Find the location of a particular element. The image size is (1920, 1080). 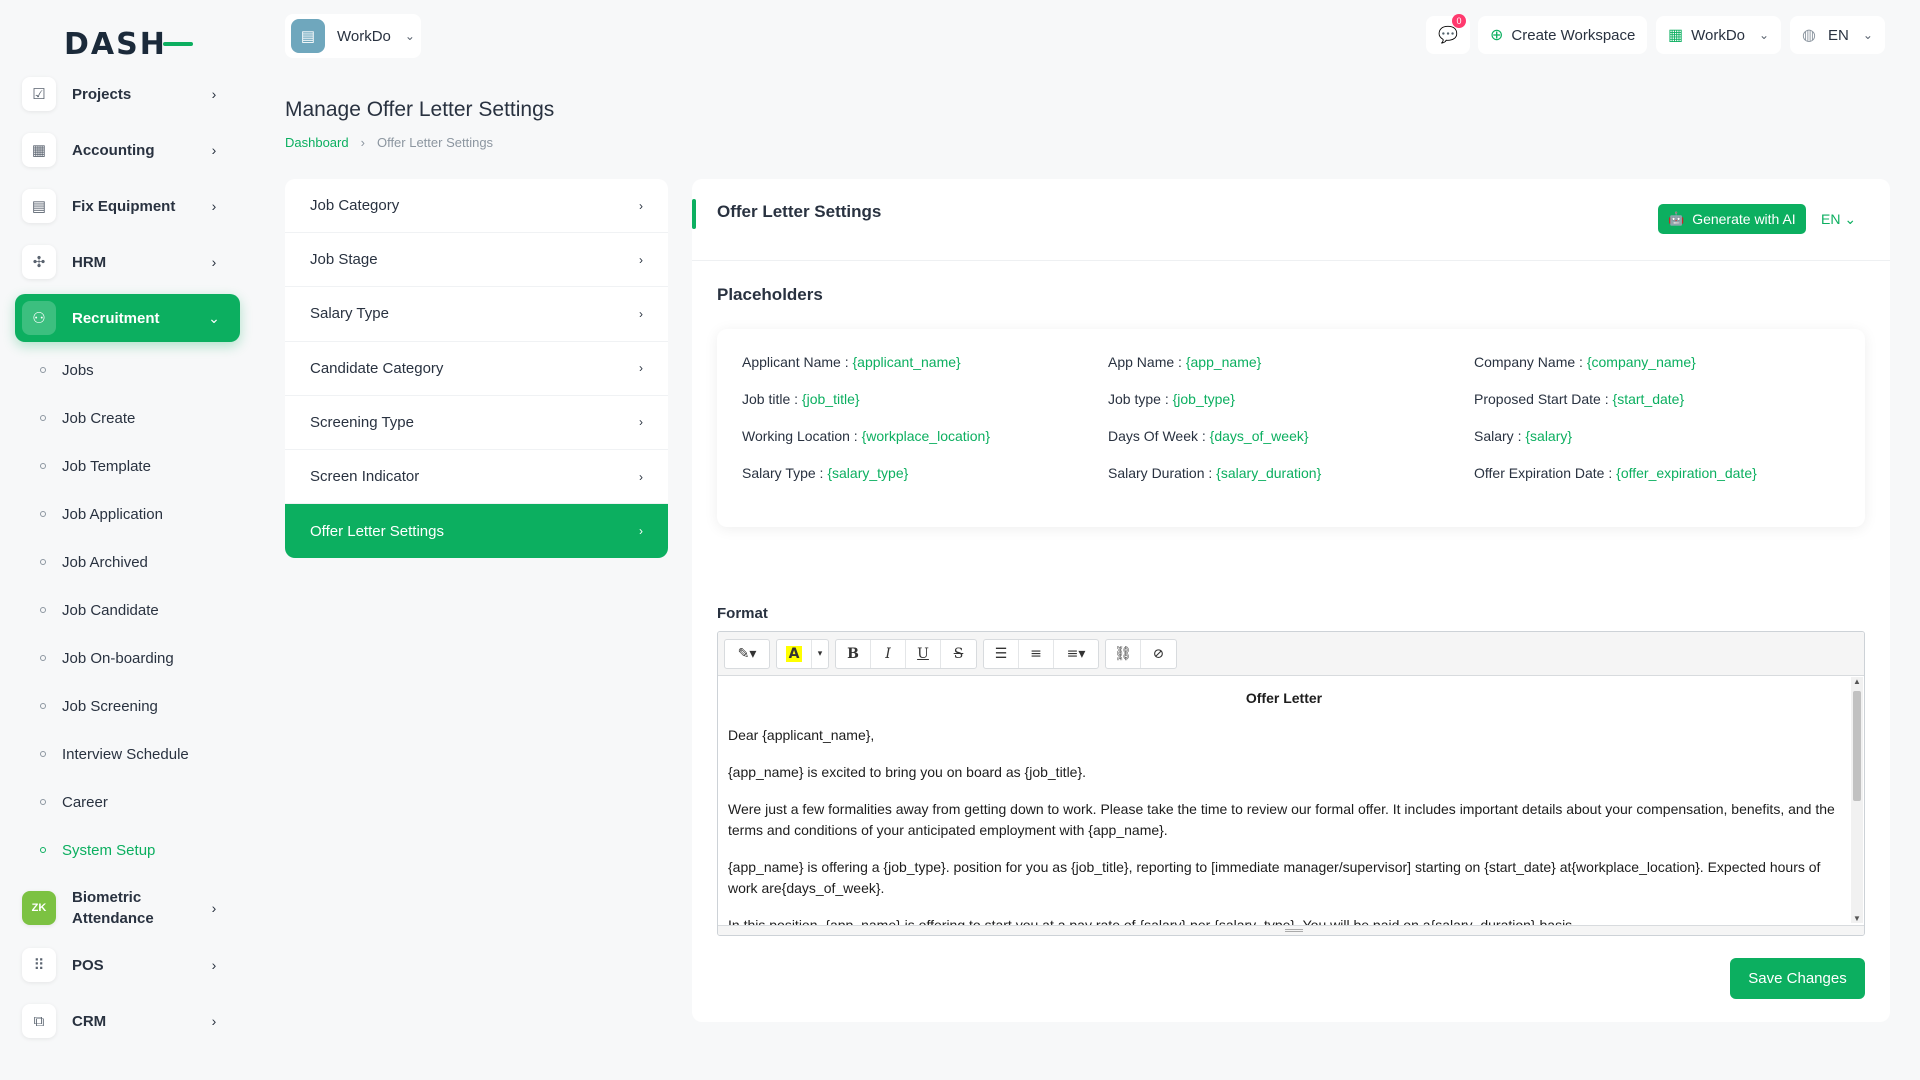

sidebar-sub-job-create: Job Create is located at coordinates (87, 418).